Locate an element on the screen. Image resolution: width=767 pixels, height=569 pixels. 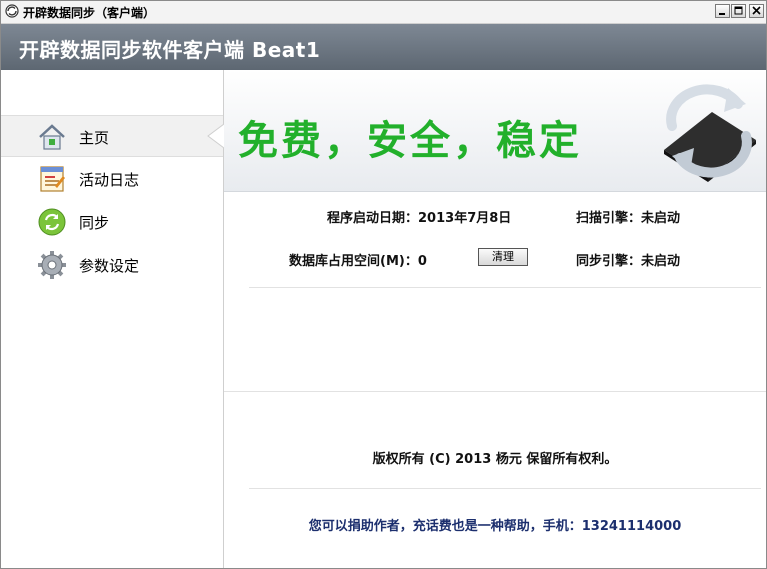
title-bar: 开辟数据同步（客户端） is located at coordinates (383, 12).